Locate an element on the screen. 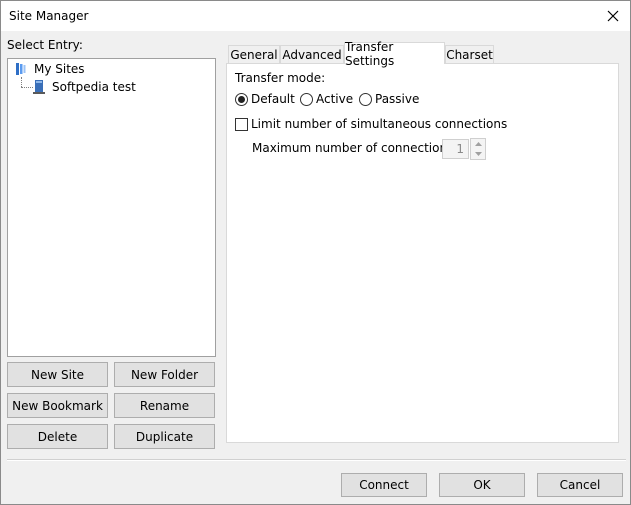 The width and height of the screenshot is (631, 505). new-folder-button: New Folder is located at coordinates (164, 374).